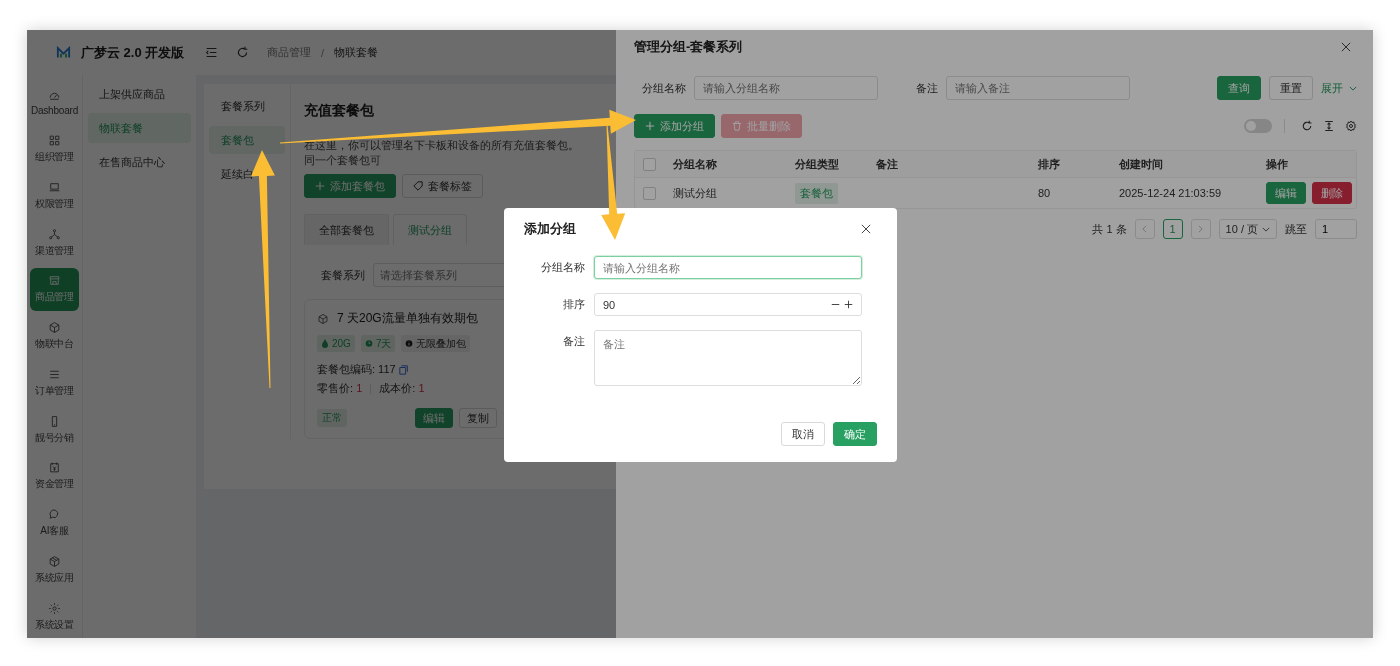  Describe the element at coordinates (211, 52) in the screenshot. I see `menu-fold-icon` at that location.